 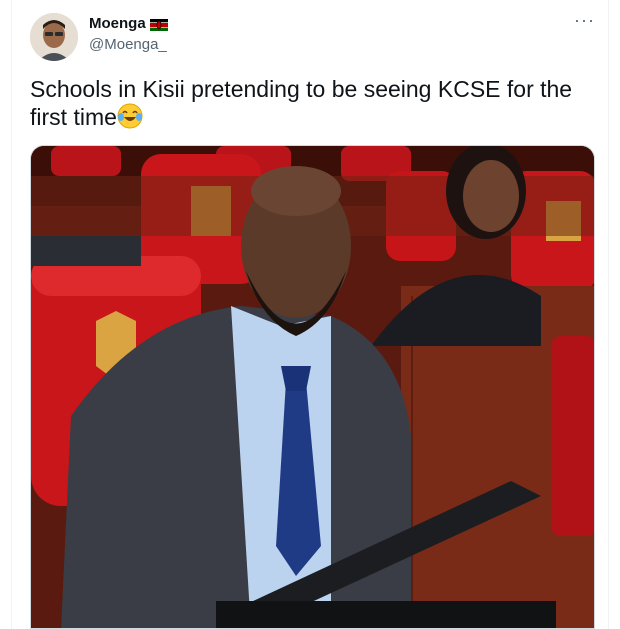 I want to click on author-display-name: Moenga, so click(x=117, y=23).